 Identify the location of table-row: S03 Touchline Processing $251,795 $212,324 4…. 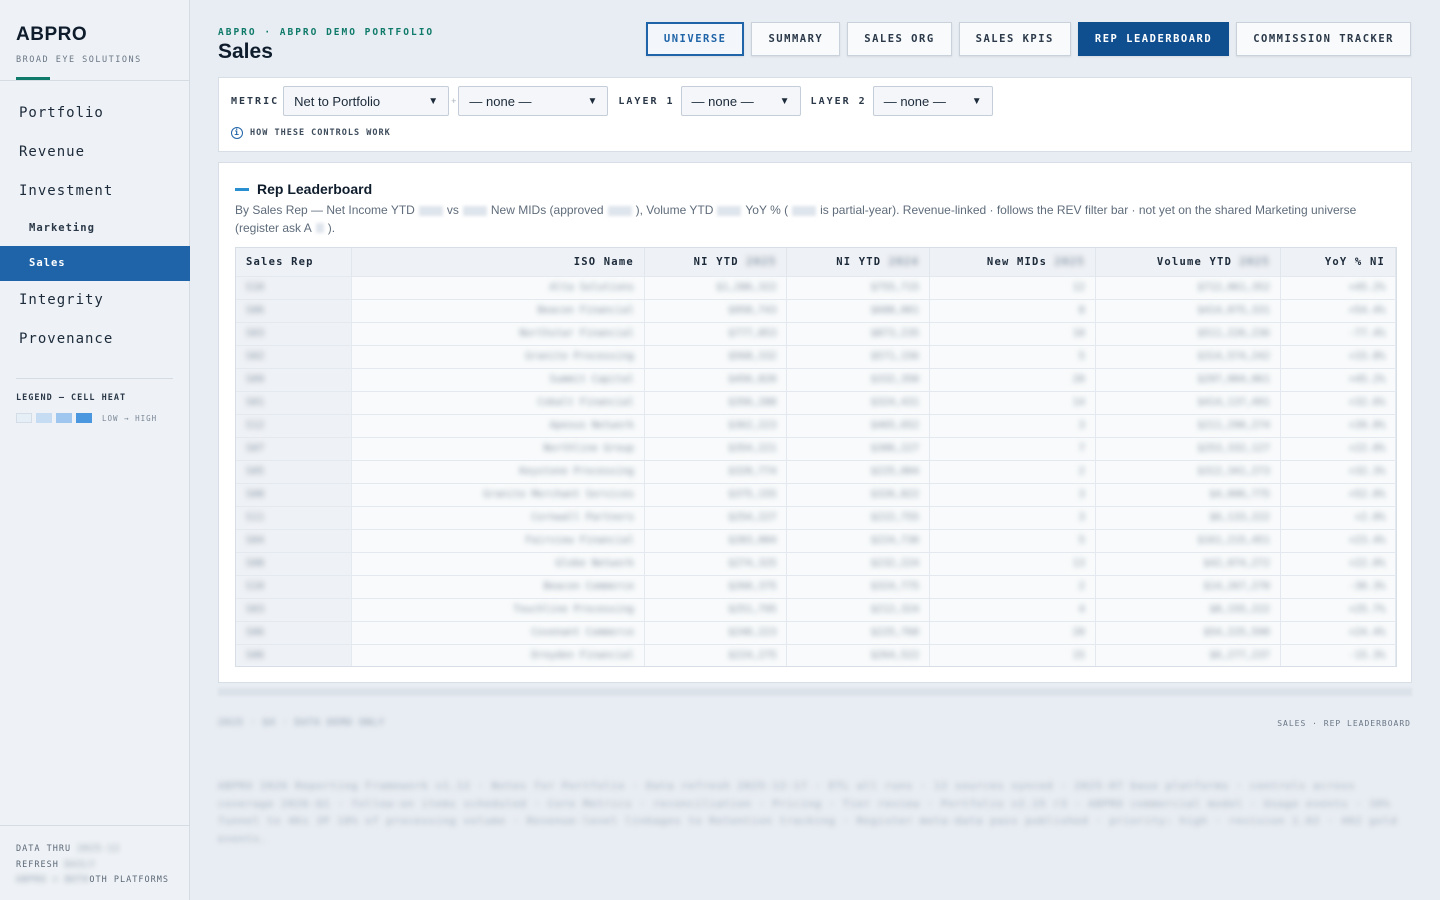
(816, 609).